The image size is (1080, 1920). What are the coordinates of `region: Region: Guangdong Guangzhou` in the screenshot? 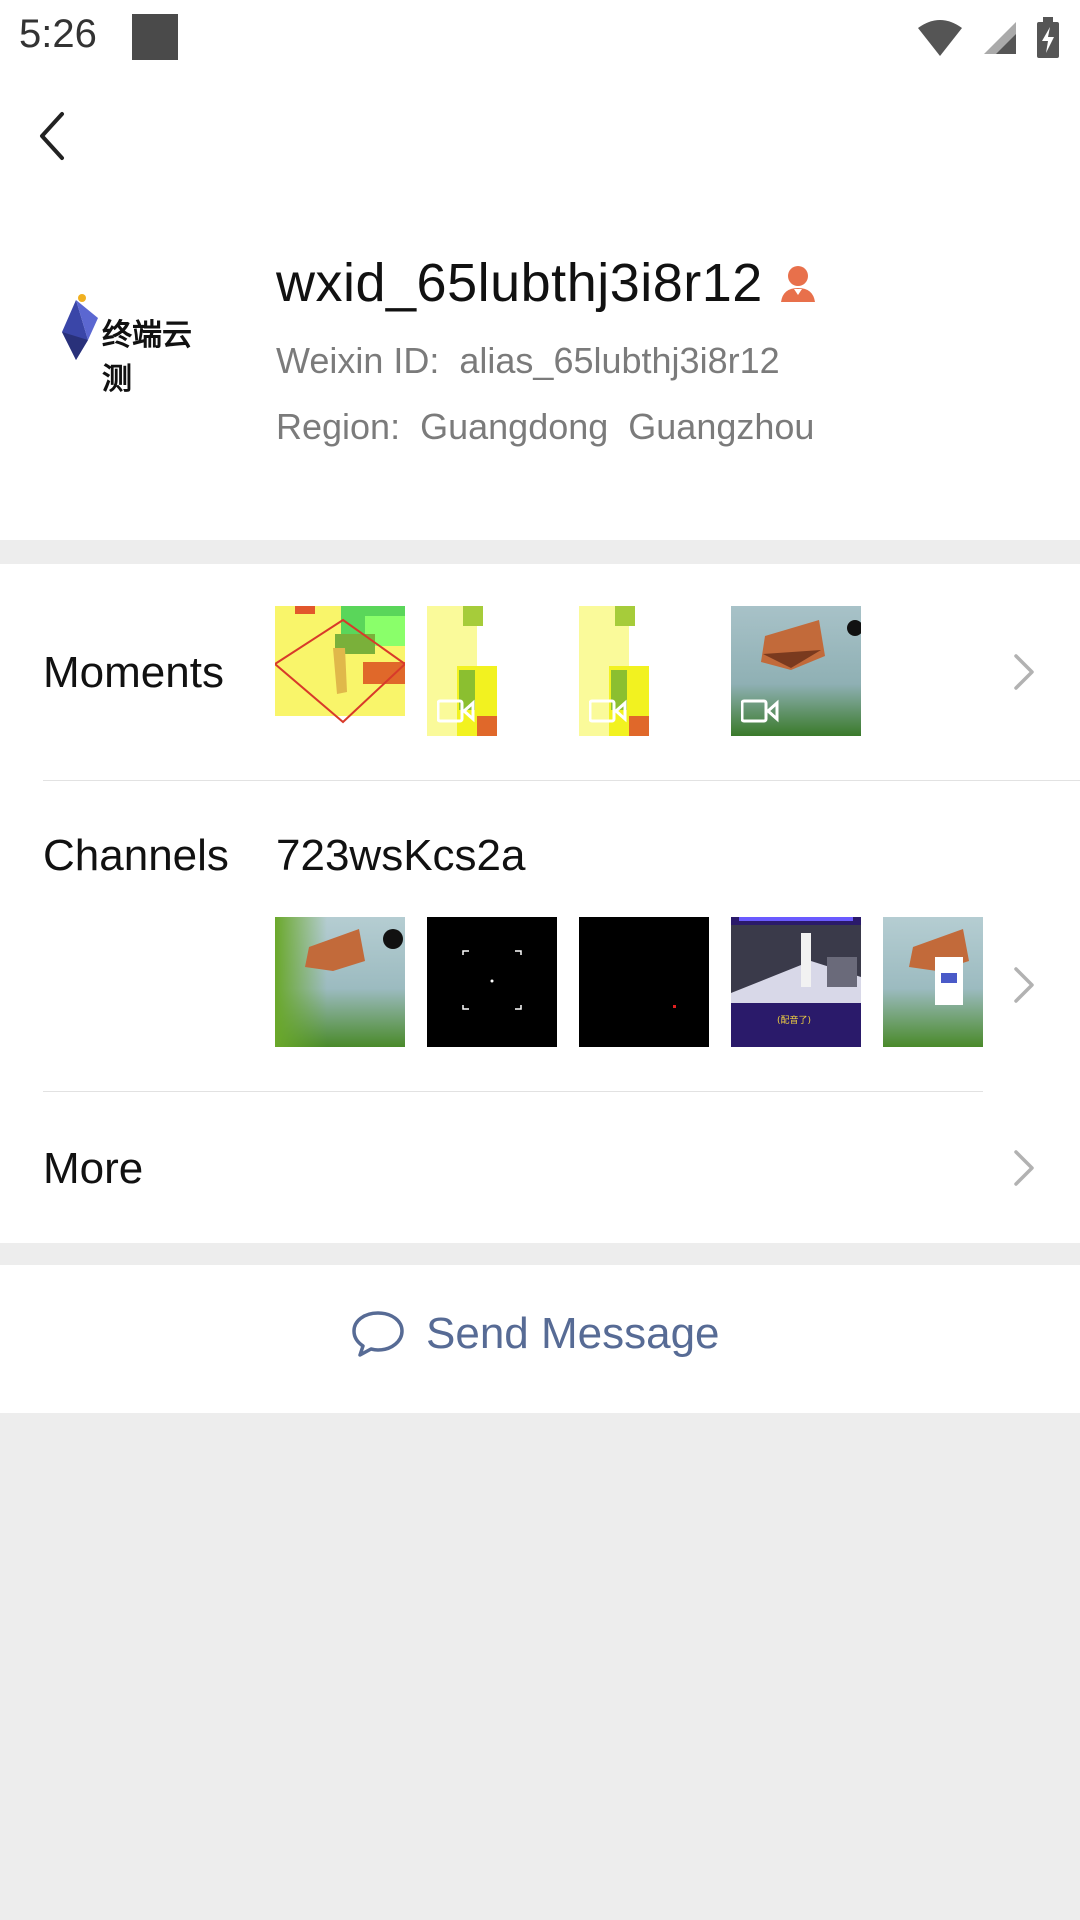 It's located at (545, 427).